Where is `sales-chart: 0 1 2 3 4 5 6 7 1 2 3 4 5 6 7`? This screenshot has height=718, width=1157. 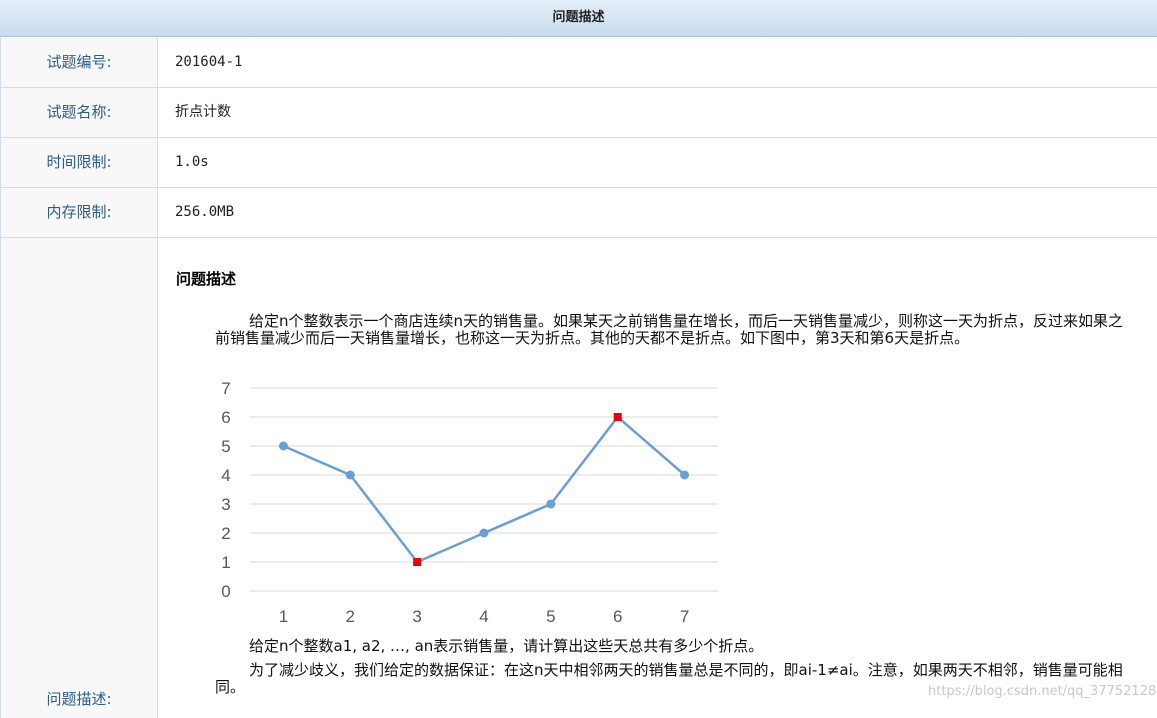 sales-chart: 0 1 2 3 4 5 6 7 1 2 3 4 5 6 7 is located at coordinates (469, 502).